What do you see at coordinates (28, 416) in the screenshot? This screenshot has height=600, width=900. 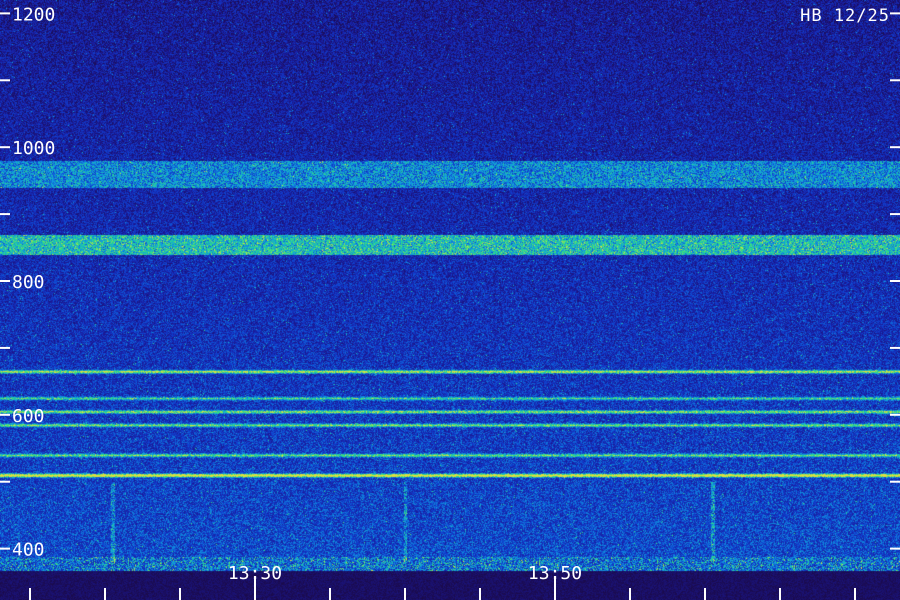 I see `y-tick-label: 600` at bounding box center [28, 416].